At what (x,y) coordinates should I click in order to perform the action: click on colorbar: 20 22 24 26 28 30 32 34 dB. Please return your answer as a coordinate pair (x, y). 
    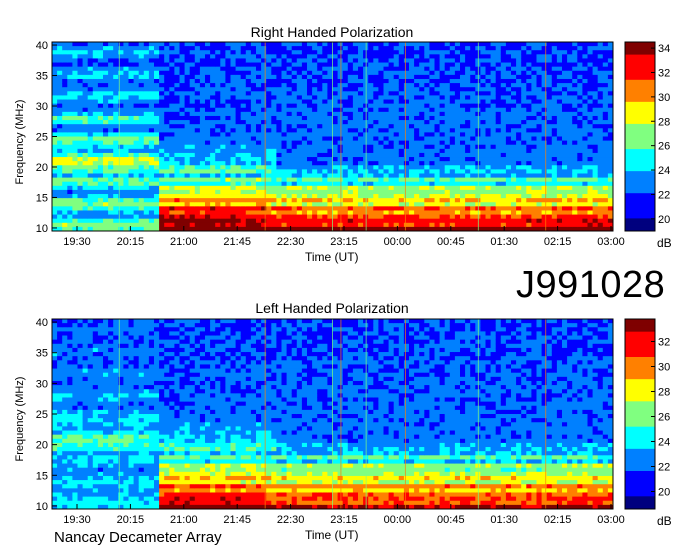
    Looking at the image, I should click on (648, 145).